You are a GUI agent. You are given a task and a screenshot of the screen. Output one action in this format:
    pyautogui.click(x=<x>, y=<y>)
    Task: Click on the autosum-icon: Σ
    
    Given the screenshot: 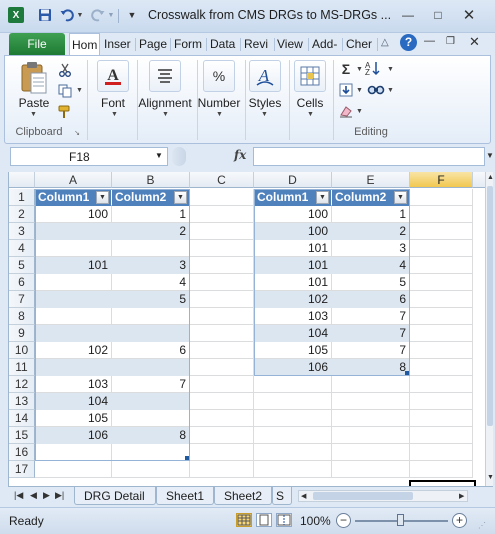 What is the action you would take?
    pyautogui.click(x=346, y=69)
    